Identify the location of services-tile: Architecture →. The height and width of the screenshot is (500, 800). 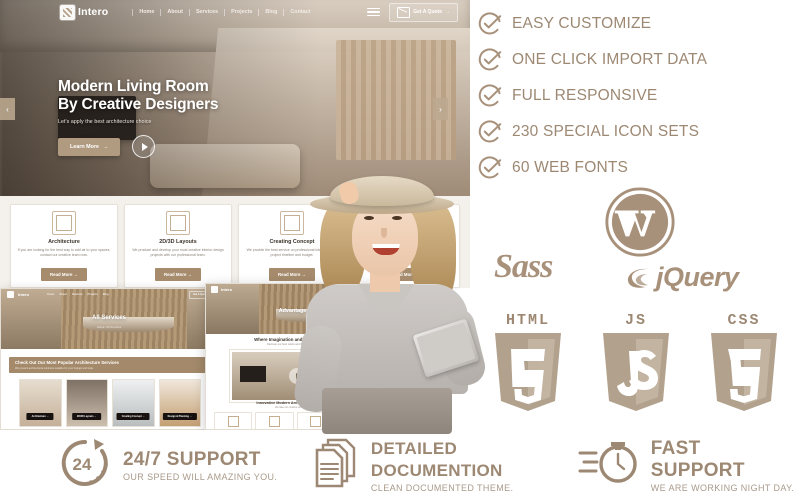
(40, 403).